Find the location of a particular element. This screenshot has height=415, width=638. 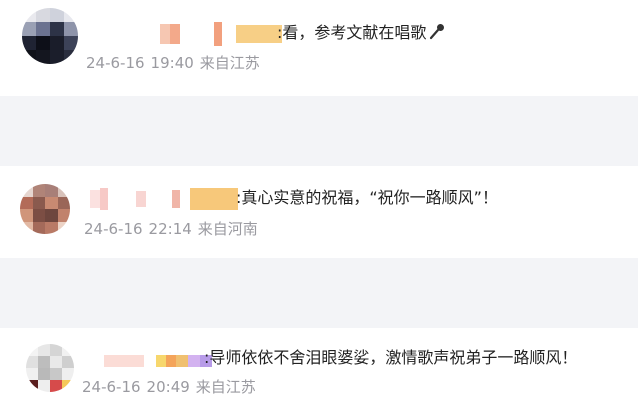

comment-text: :导师依依不舍泪眼婆娑，激情歌声祝弟子一路顺风！ is located at coordinates (390, 358).